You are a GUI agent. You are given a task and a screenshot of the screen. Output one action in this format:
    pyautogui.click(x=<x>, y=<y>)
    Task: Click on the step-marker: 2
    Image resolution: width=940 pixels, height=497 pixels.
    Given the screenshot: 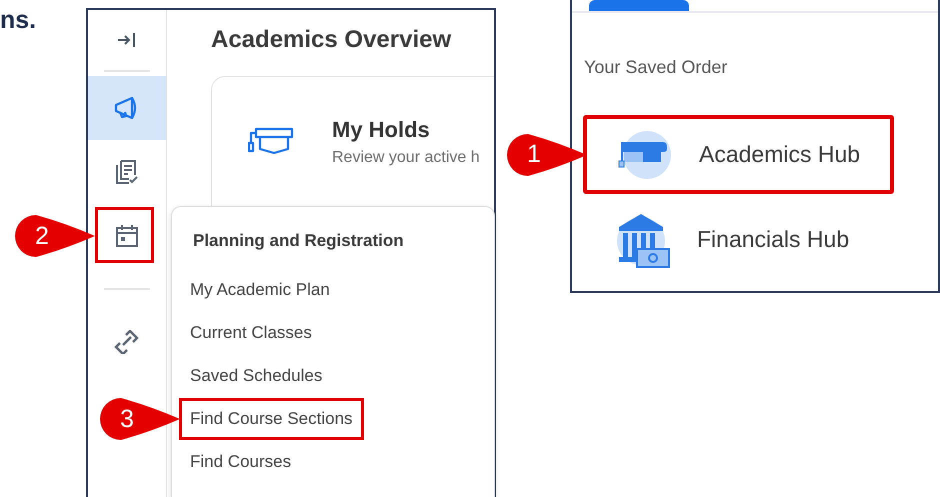 What is the action you would take?
    pyautogui.click(x=55, y=236)
    